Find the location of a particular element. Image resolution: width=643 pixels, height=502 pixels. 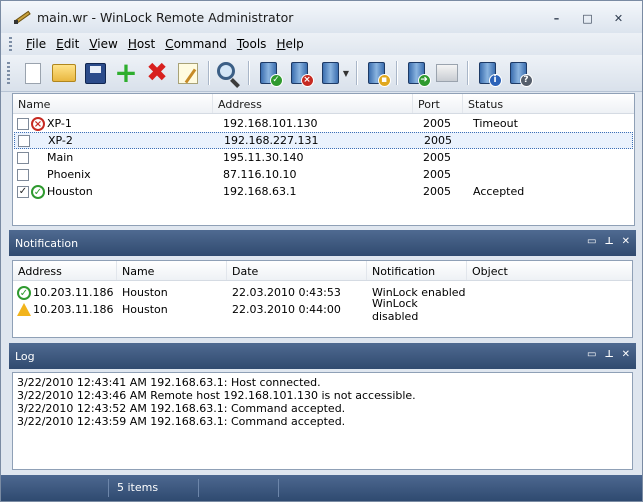

notification-date: 22.03.2010 0:44:00 is located at coordinates (286, 309).